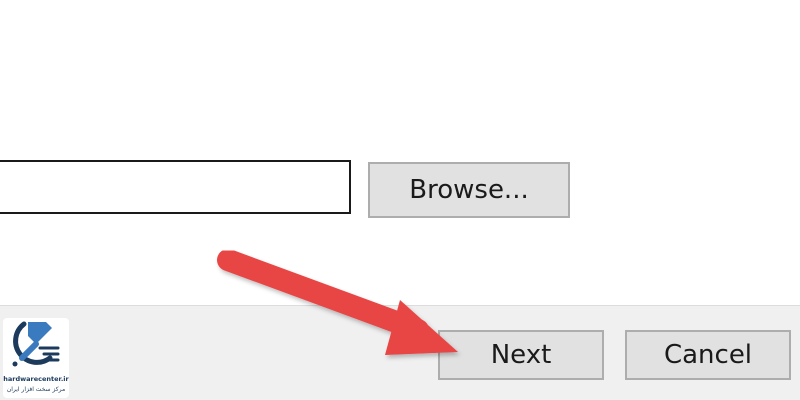  What do you see at coordinates (36, 379) in the screenshot?
I see `logo-text-english: hardwarecenter.ir` at bounding box center [36, 379].